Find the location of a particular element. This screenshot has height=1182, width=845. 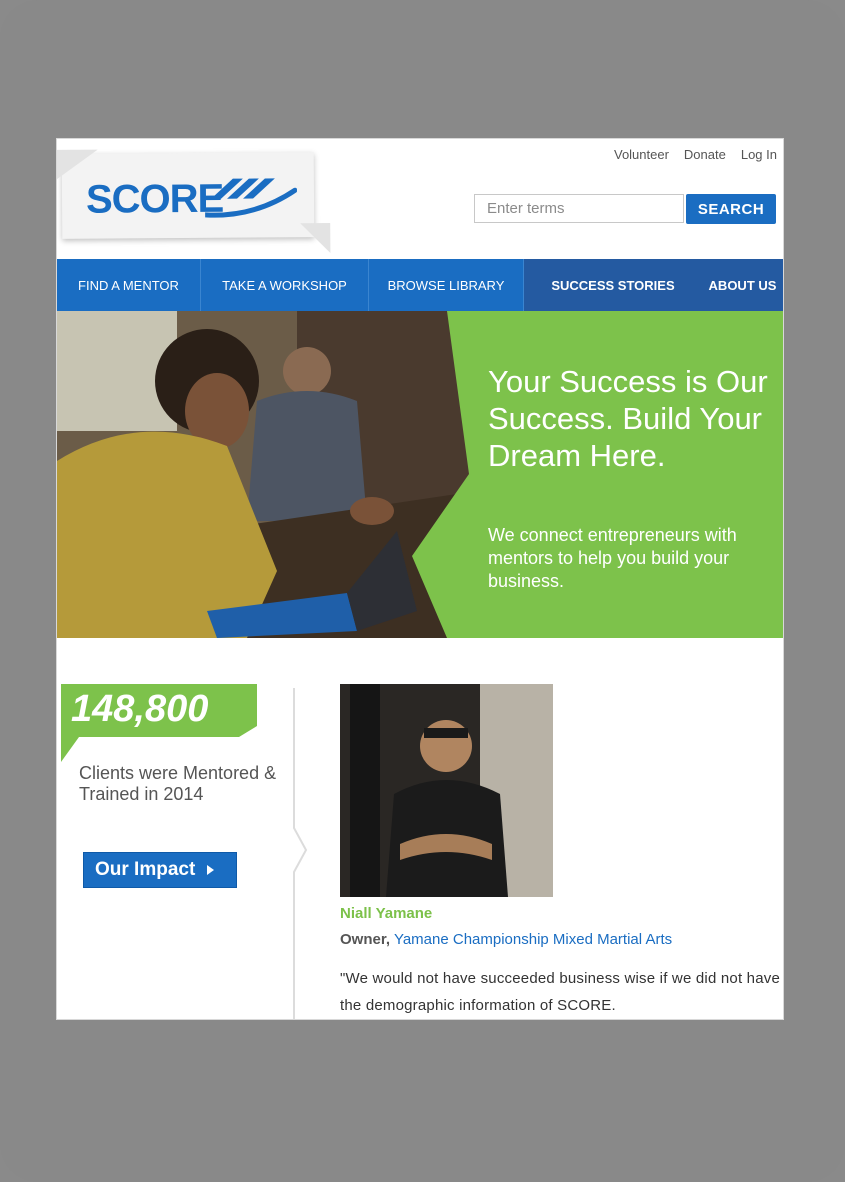

nav-item-about-us: ABOUT US is located at coordinates (742, 285).